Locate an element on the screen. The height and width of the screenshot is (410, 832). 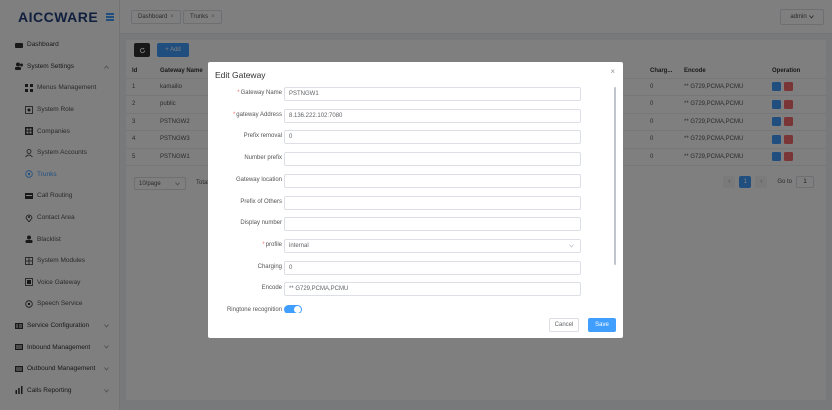
field-label: *gateway Address is located at coordinates (257, 114).